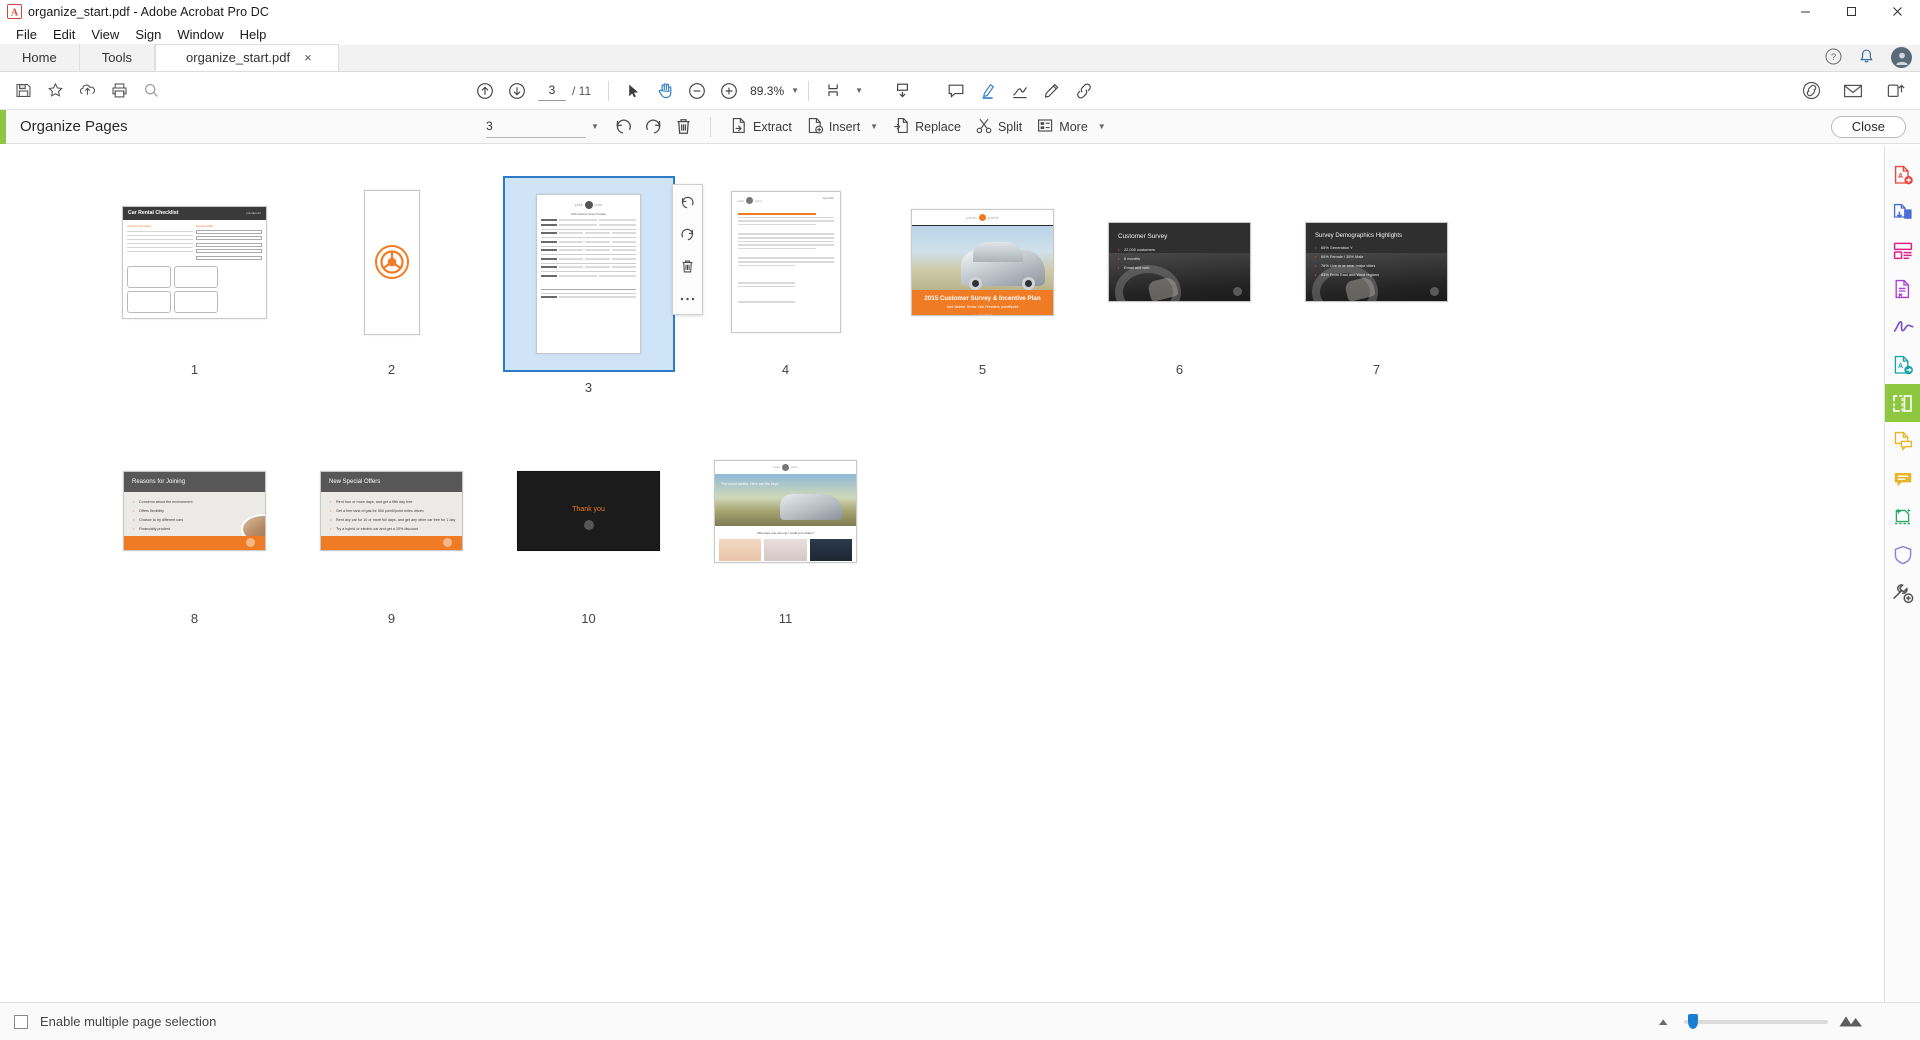  I want to click on search-icon, so click(151, 91).